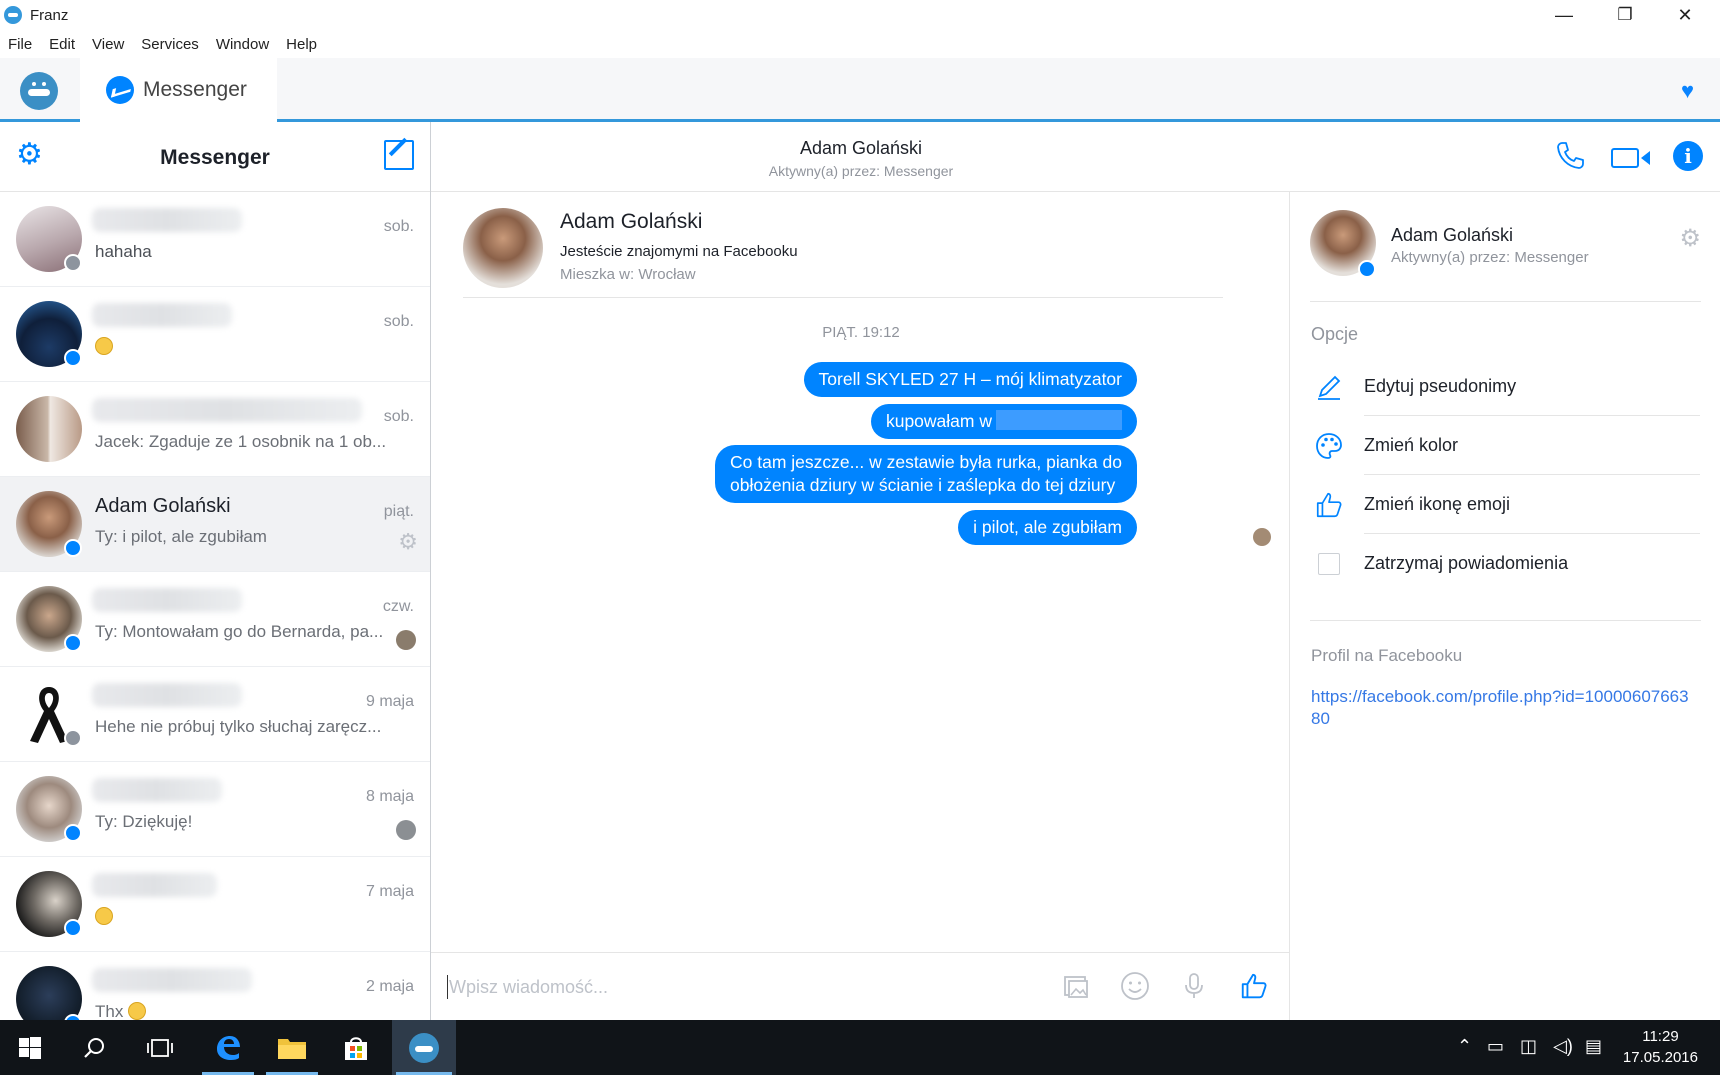 The width and height of the screenshot is (1720, 1075). What do you see at coordinates (860, 44) in the screenshot?
I see `menu-bar: File Edit View Services Window Help` at bounding box center [860, 44].